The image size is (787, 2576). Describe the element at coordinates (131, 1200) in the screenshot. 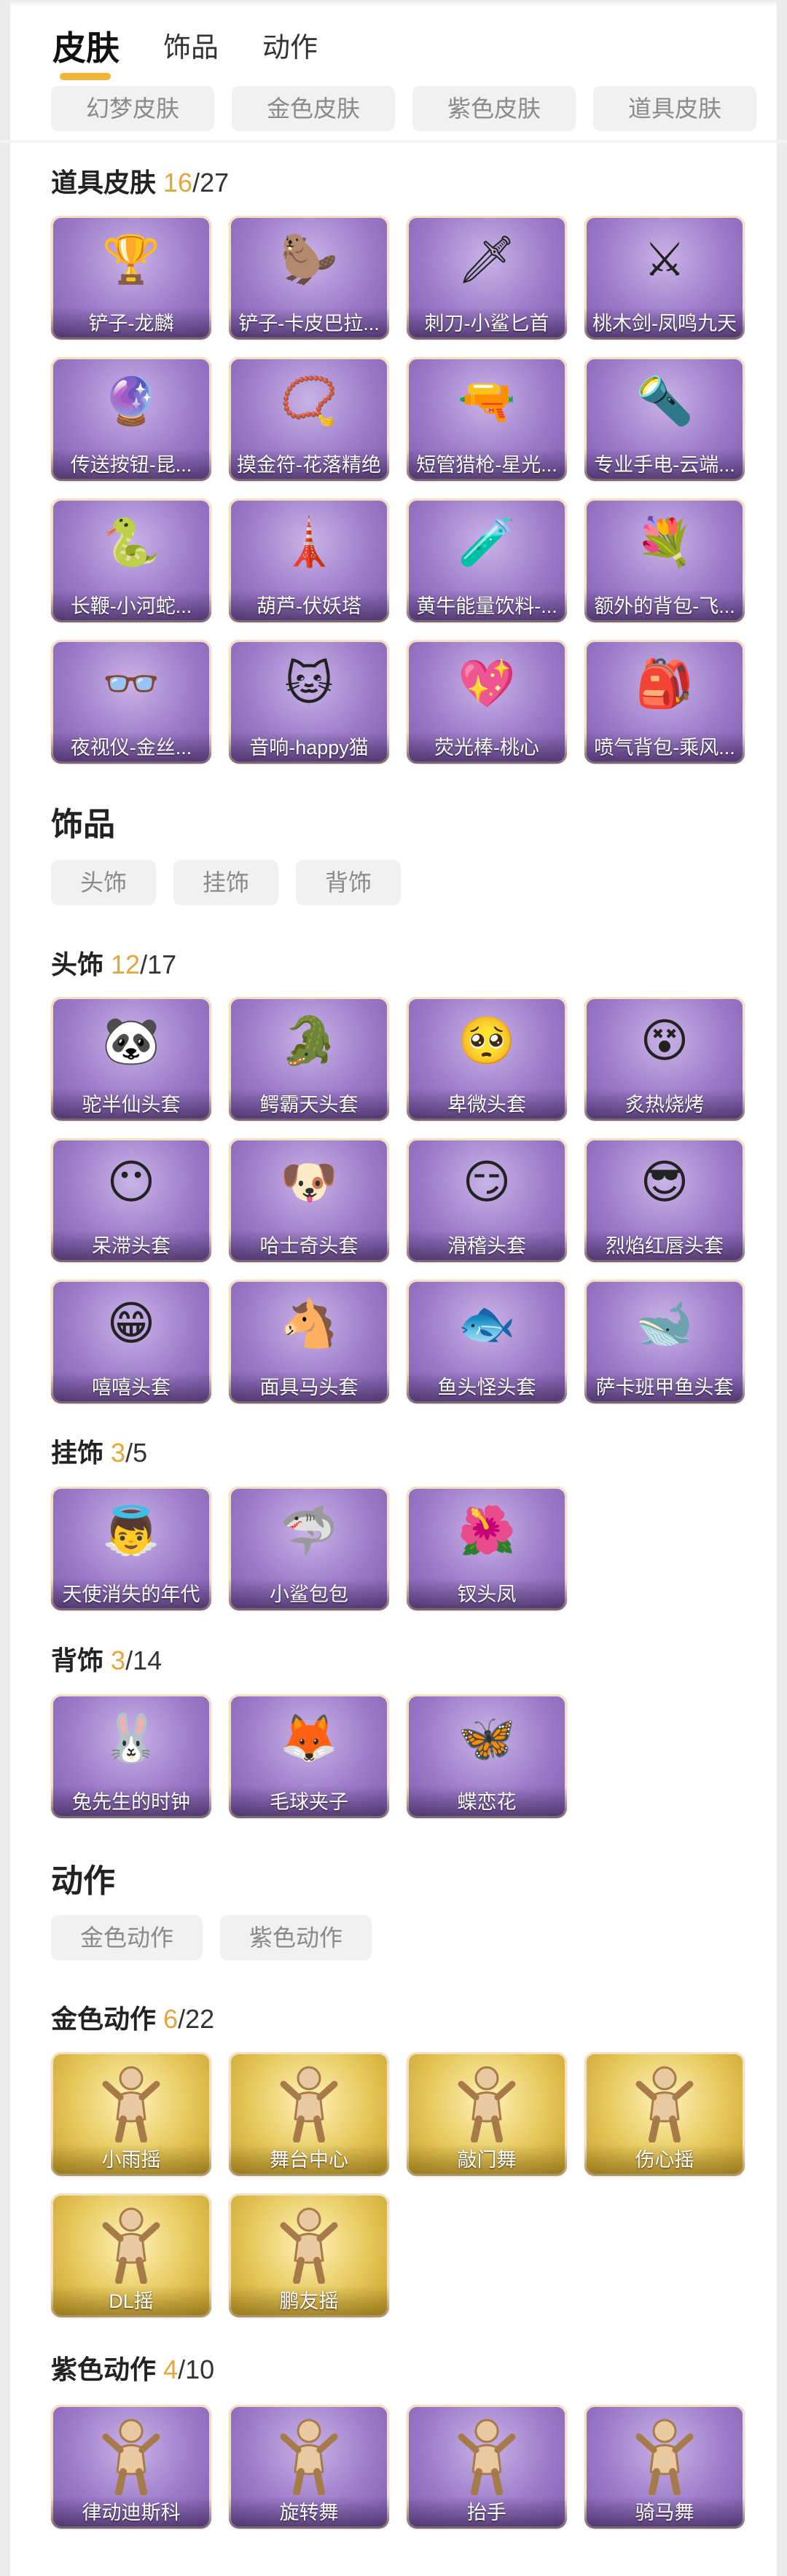

I see `item-card: 😶 呆滞头套` at that location.